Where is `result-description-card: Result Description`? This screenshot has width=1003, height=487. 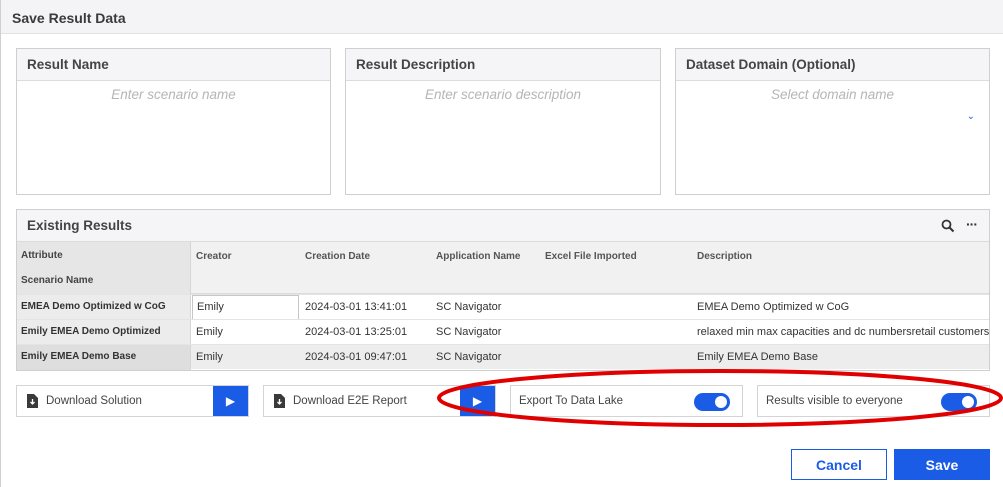 result-description-card: Result Description is located at coordinates (503, 121).